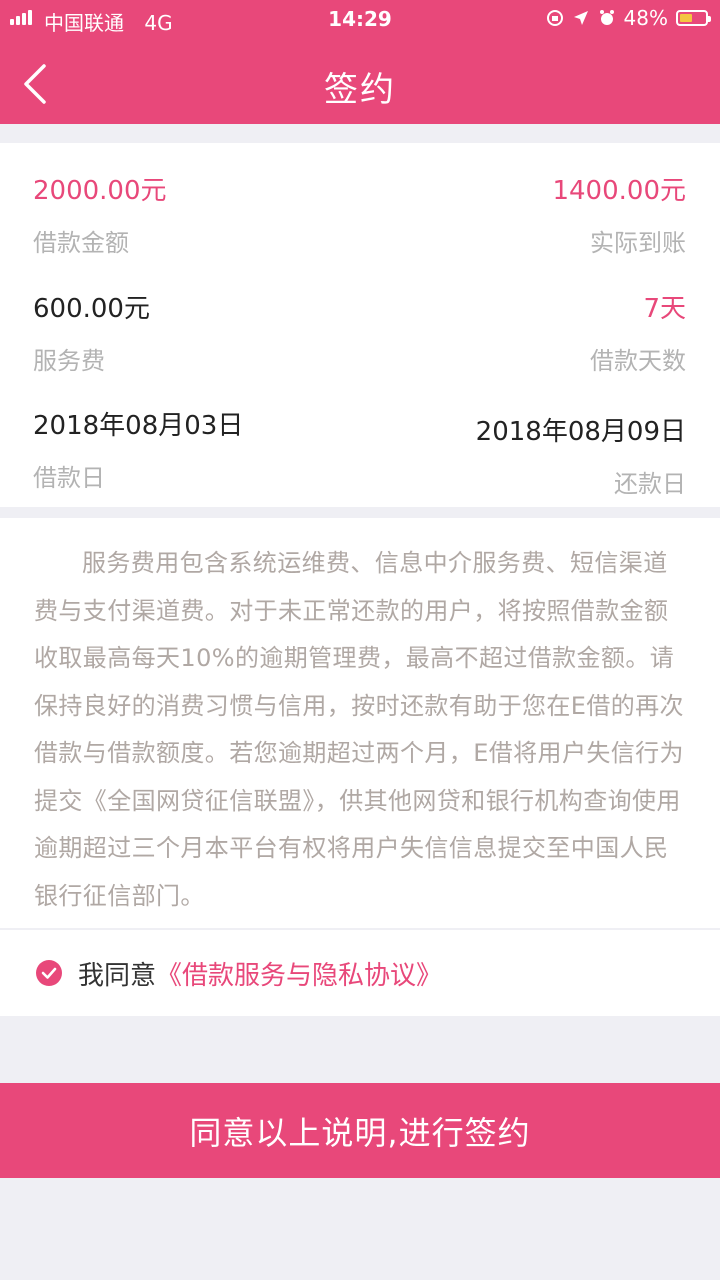 This screenshot has height=1280, width=720. What do you see at coordinates (693, 18) in the screenshot?
I see `battery-icon` at bounding box center [693, 18].